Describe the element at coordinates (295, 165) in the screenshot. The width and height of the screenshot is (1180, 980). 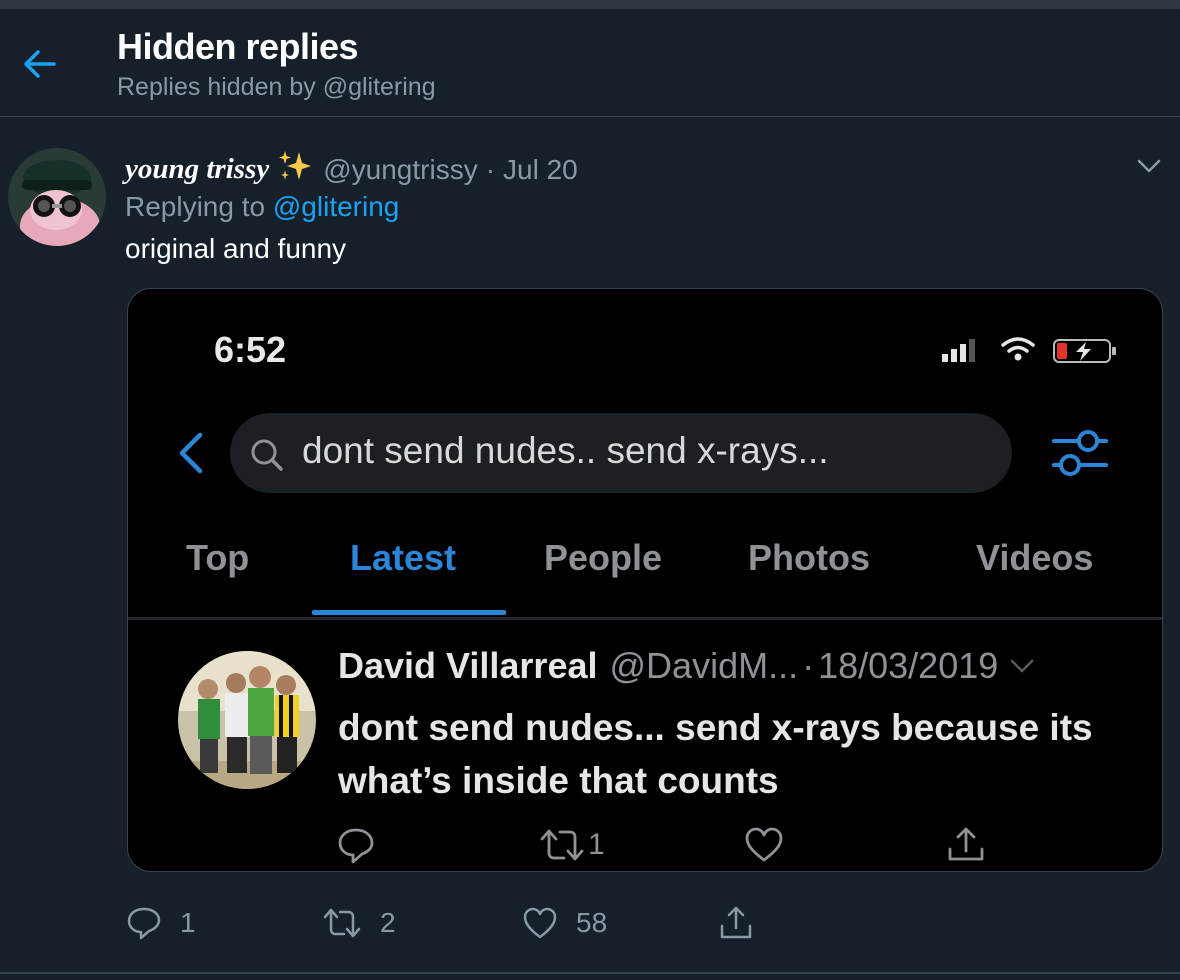
I see `sparkle-icon` at that location.